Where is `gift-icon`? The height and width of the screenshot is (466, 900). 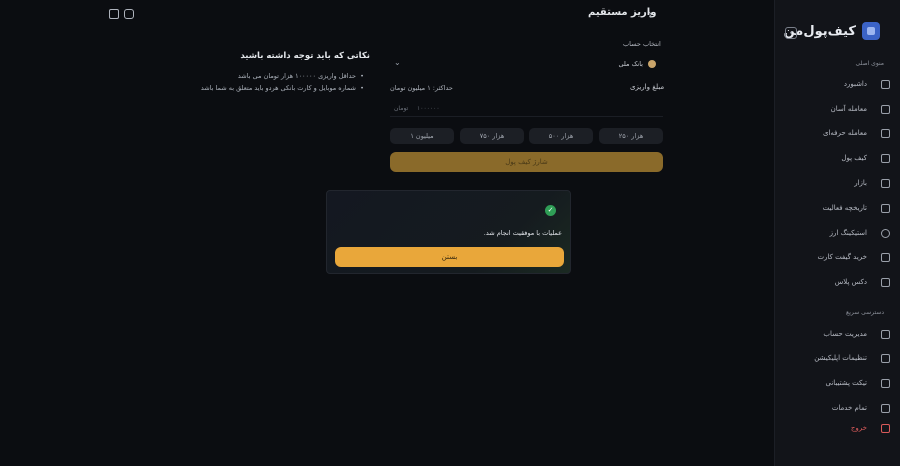
gift-icon is located at coordinates (885, 257).